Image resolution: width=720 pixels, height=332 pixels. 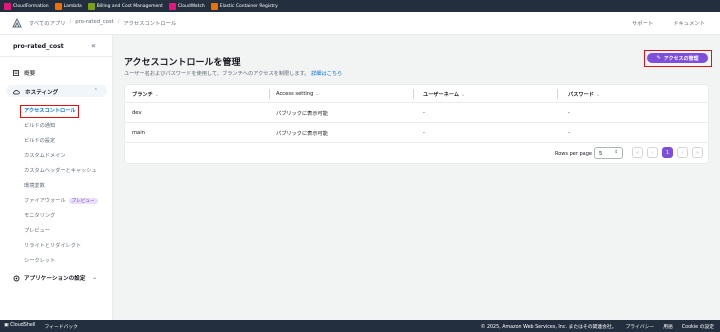 What do you see at coordinates (642, 23) in the screenshot?
I see `support-link: サポート` at bounding box center [642, 23].